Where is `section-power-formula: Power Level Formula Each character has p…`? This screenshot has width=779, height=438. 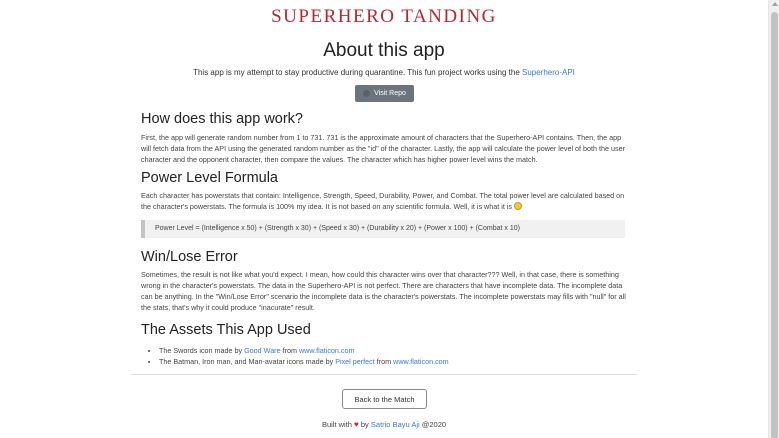
section-power-formula: Power Level Formula Each character has p… is located at coordinates (384, 190).